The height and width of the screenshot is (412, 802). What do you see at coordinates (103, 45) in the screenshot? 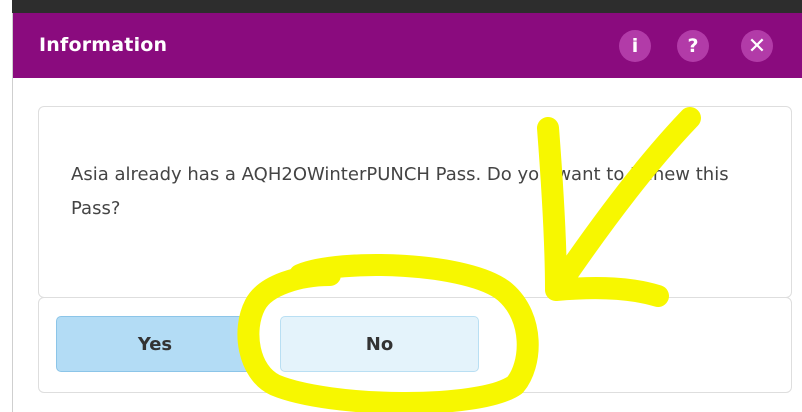
I see `dialog-title: Information` at bounding box center [103, 45].